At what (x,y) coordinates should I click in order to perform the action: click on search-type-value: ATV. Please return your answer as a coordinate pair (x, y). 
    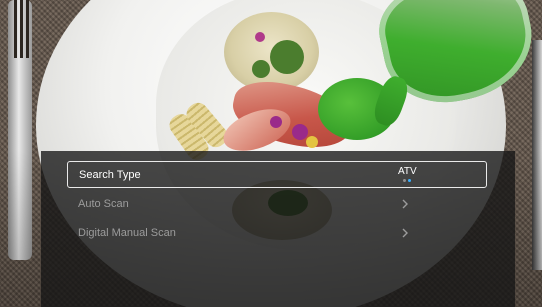
    Looking at the image, I should click on (407, 171).